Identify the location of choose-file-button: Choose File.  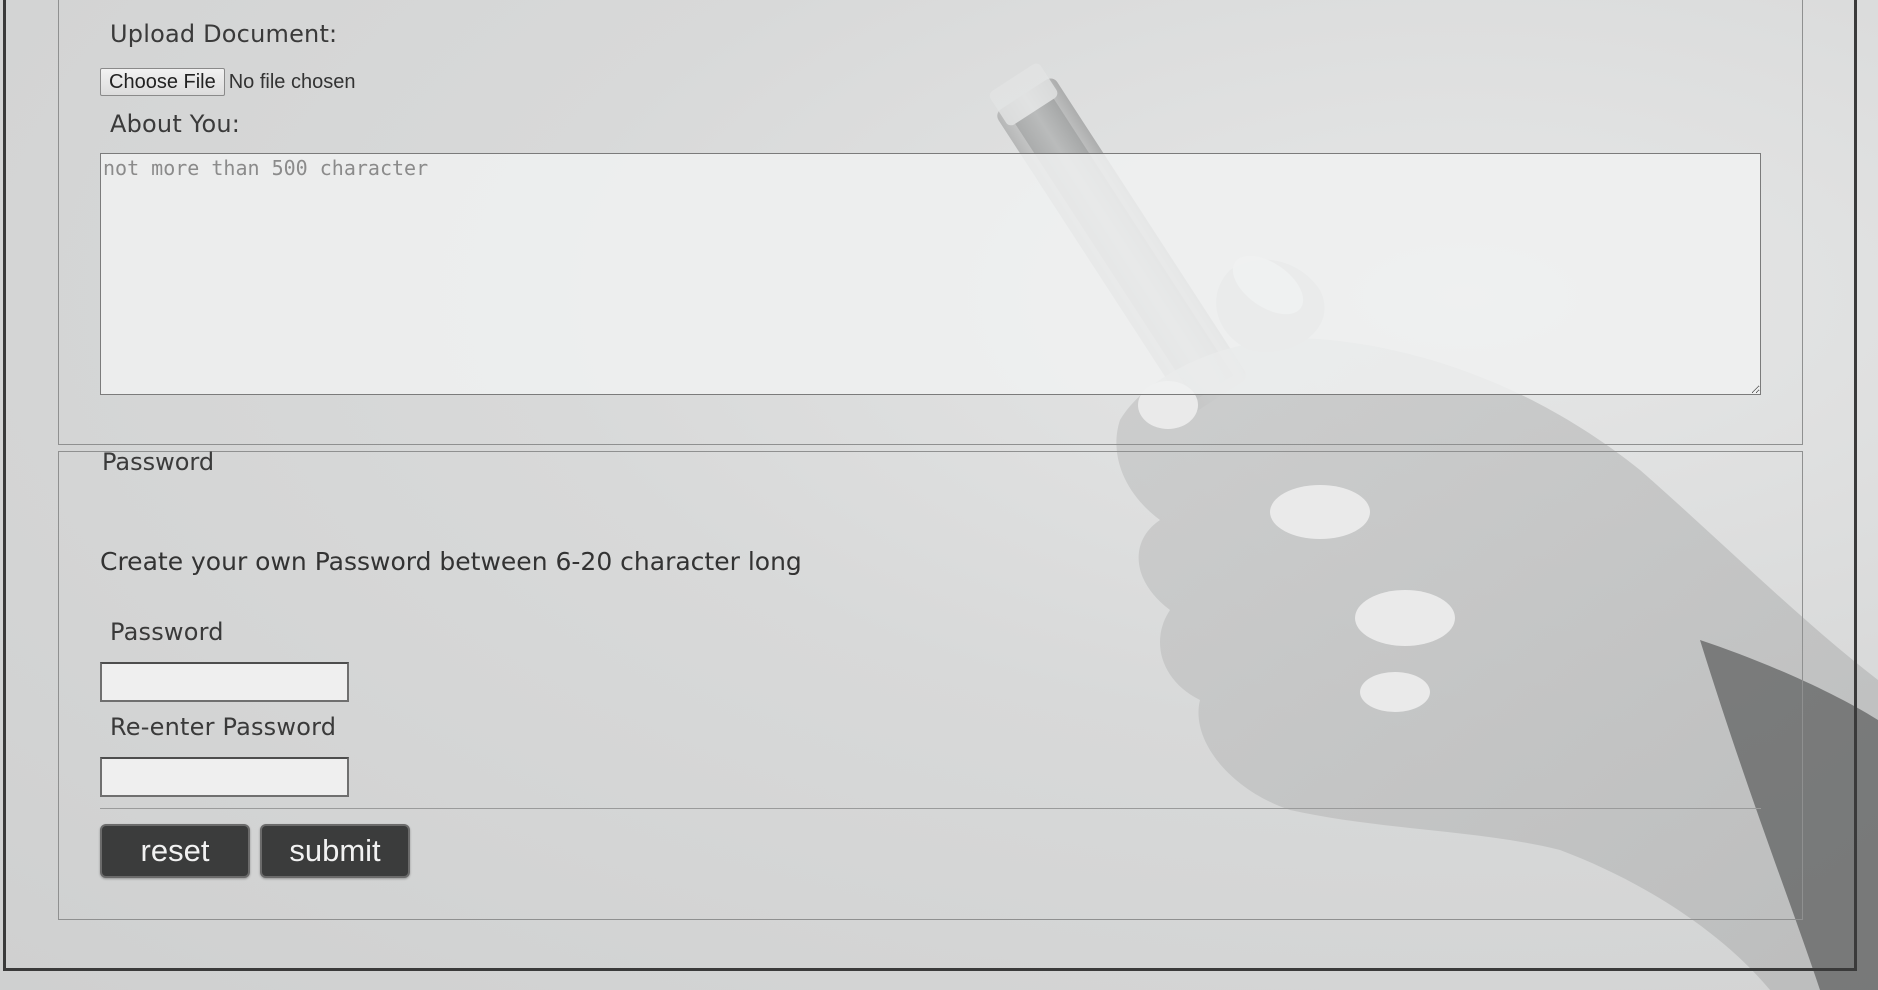
(162, 82).